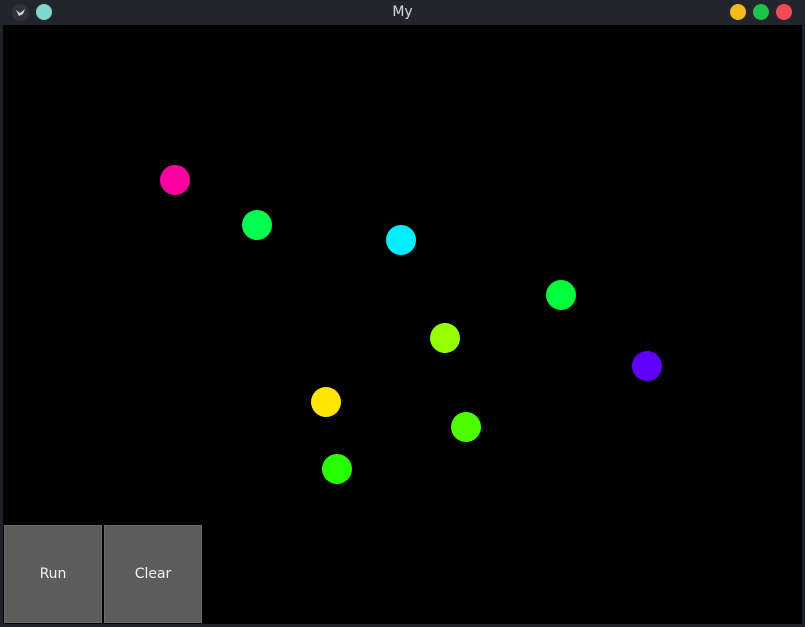 The width and height of the screenshot is (805, 627). Describe the element at coordinates (784, 12) in the screenshot. I see `close-button` at that location.